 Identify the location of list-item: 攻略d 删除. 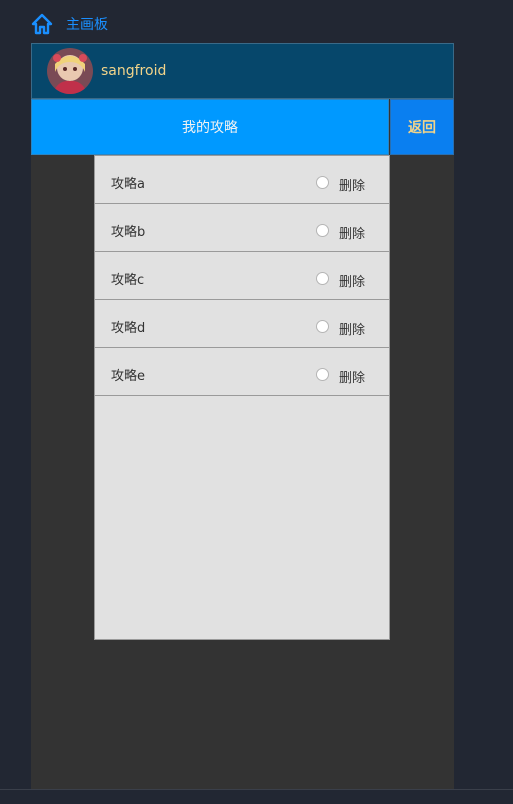
(242, 324).